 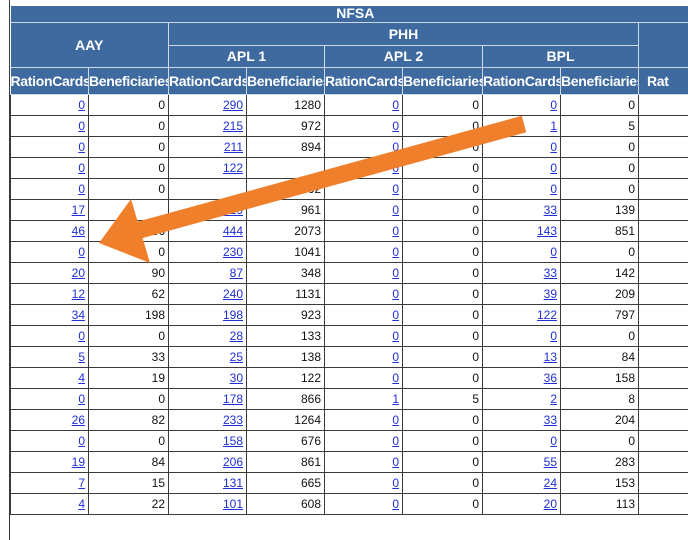 What do you see at coordinates (78, 231) in the screenshot?
I see `rationcards-link: 46` at bounding box center [78, 231].